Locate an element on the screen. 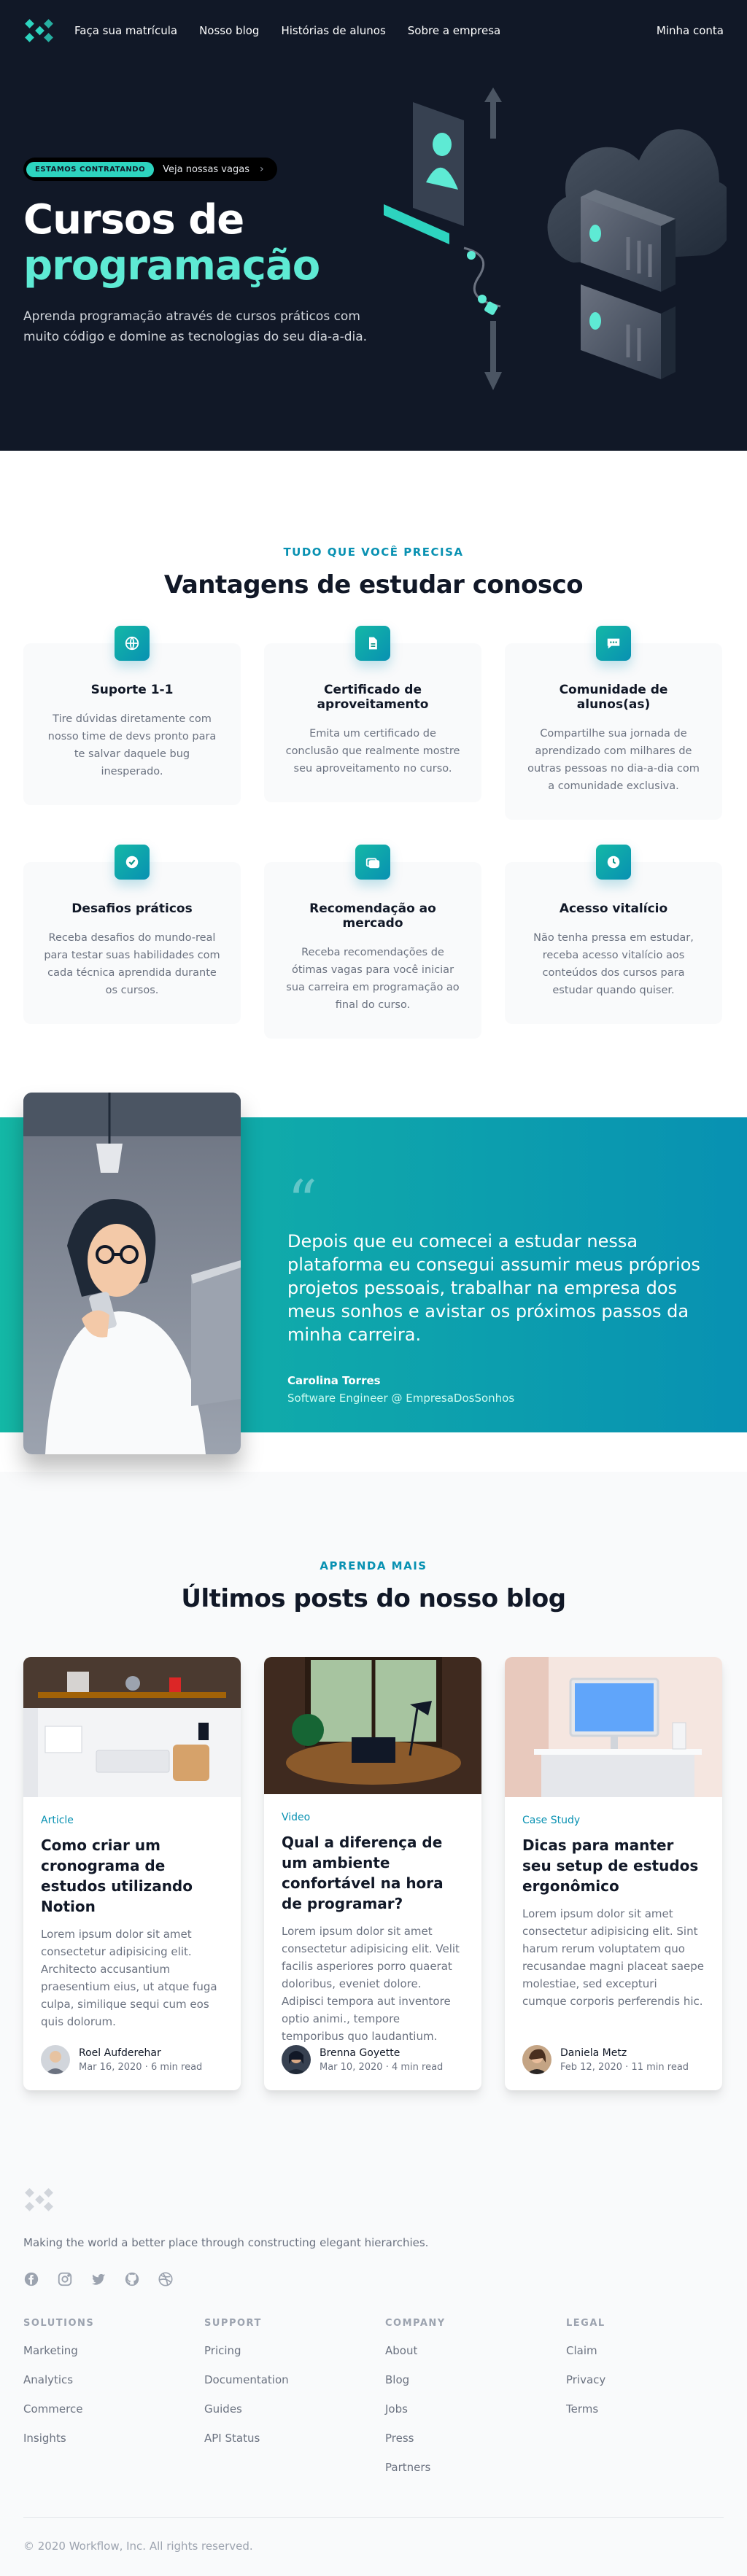 This screenshot has height=2576, width=747. author-name: Brenna Goyette is located at coordinates (381, 2053).